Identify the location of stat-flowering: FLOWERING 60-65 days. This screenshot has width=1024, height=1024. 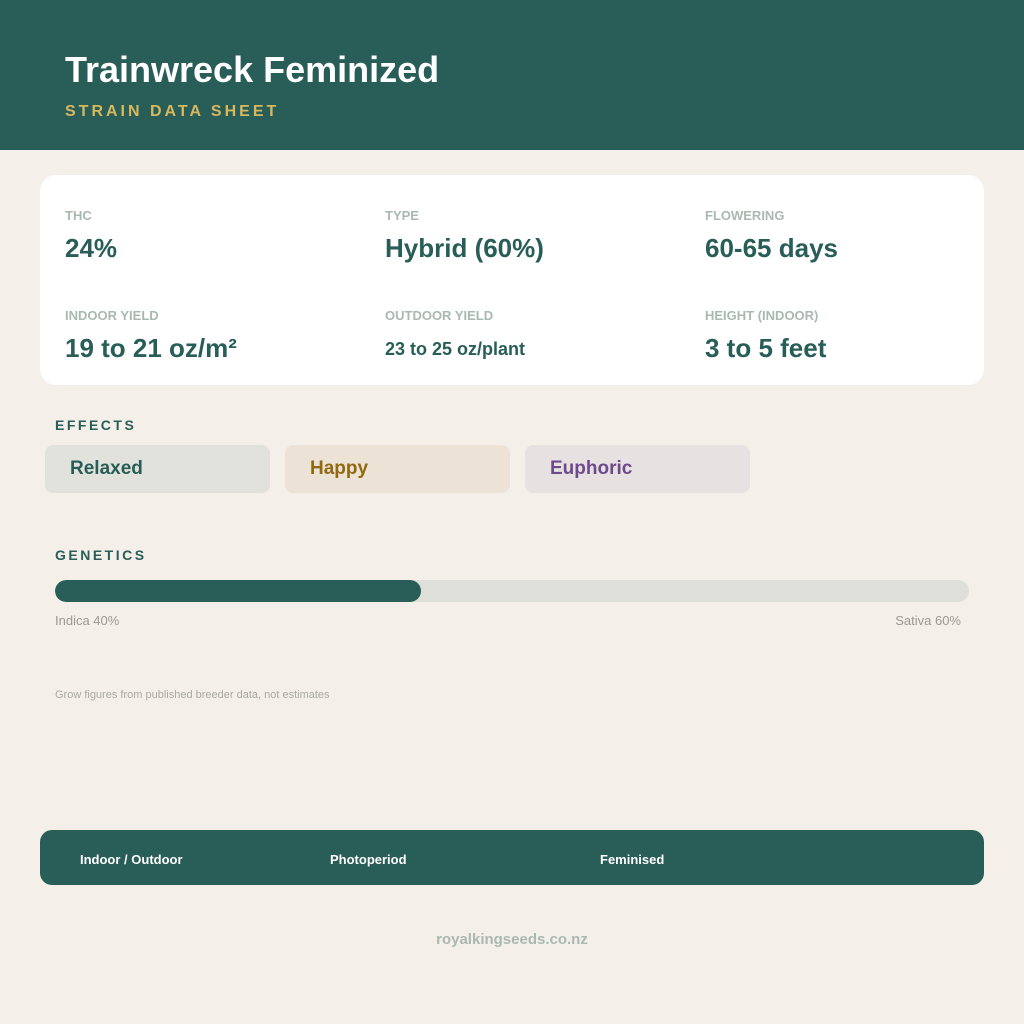
(771, 235).